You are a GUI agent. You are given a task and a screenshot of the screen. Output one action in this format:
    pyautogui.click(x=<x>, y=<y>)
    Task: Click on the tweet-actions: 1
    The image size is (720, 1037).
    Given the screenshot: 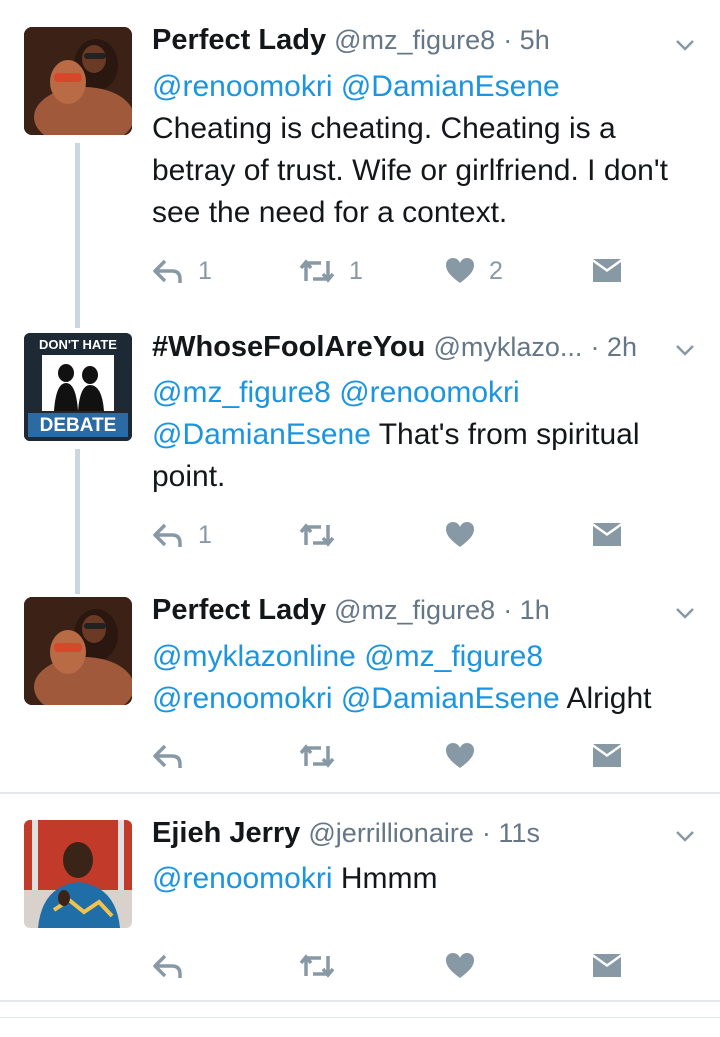 What is the action you would take?
    pyautogui.click(x=402, y=535)
    